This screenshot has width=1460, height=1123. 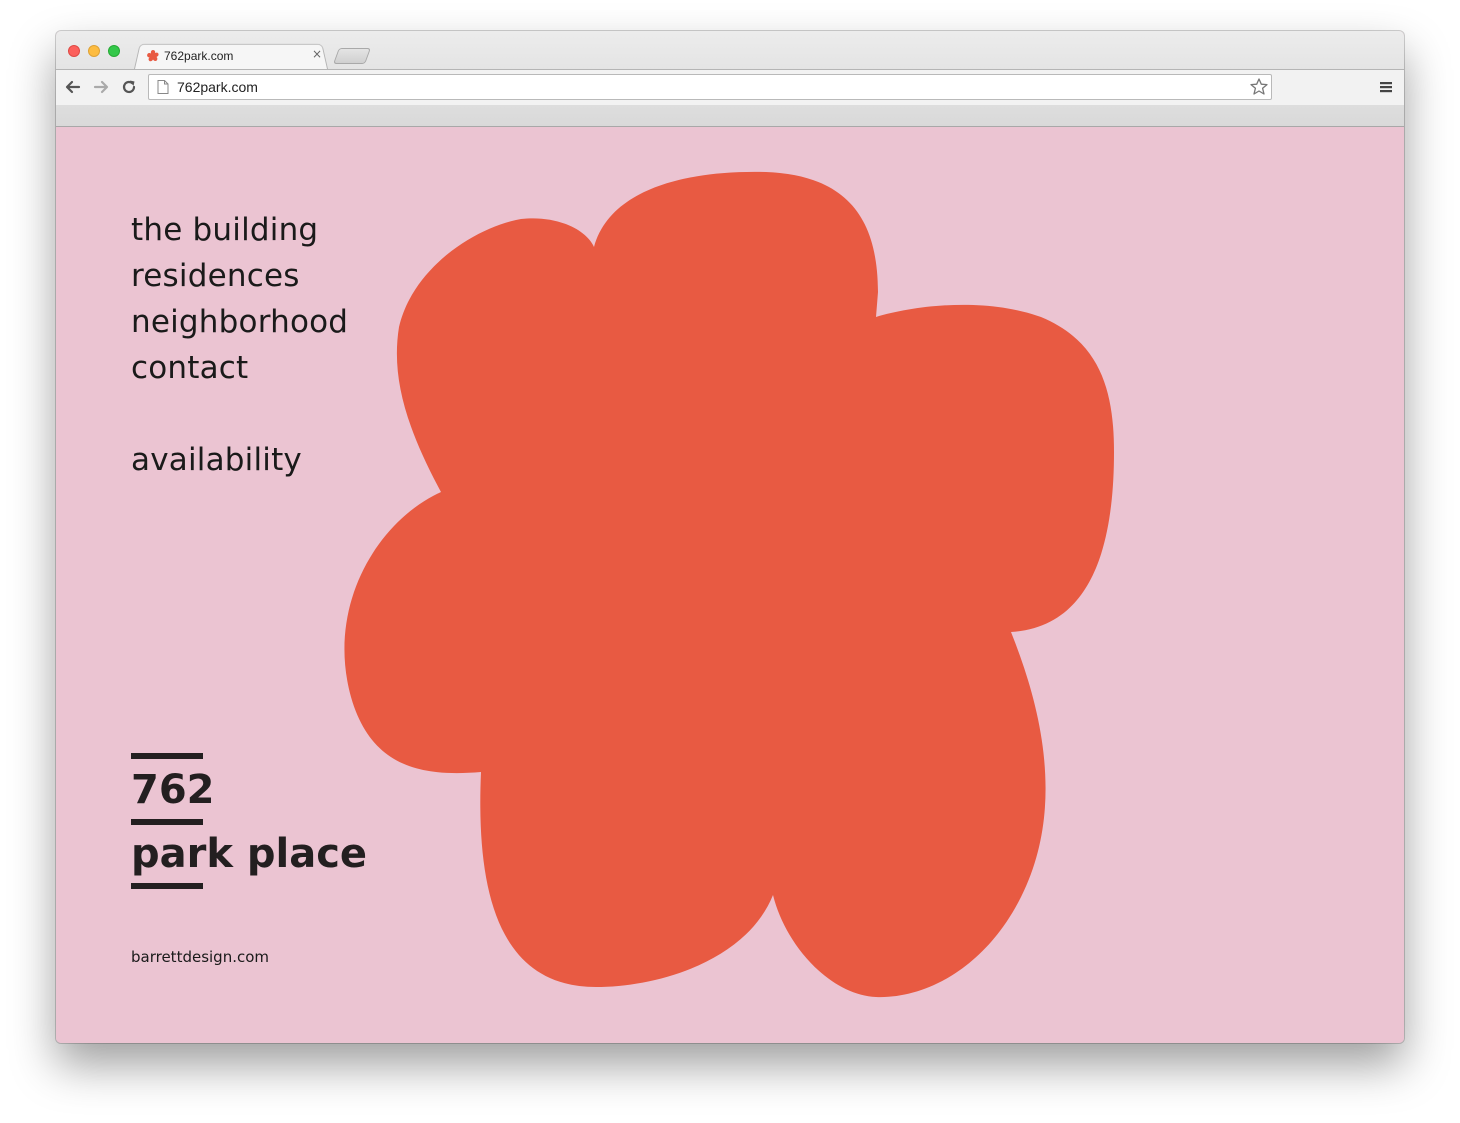 I want to click on designer-credit-link: barrettdesign.com, so click(x=200, y=957).